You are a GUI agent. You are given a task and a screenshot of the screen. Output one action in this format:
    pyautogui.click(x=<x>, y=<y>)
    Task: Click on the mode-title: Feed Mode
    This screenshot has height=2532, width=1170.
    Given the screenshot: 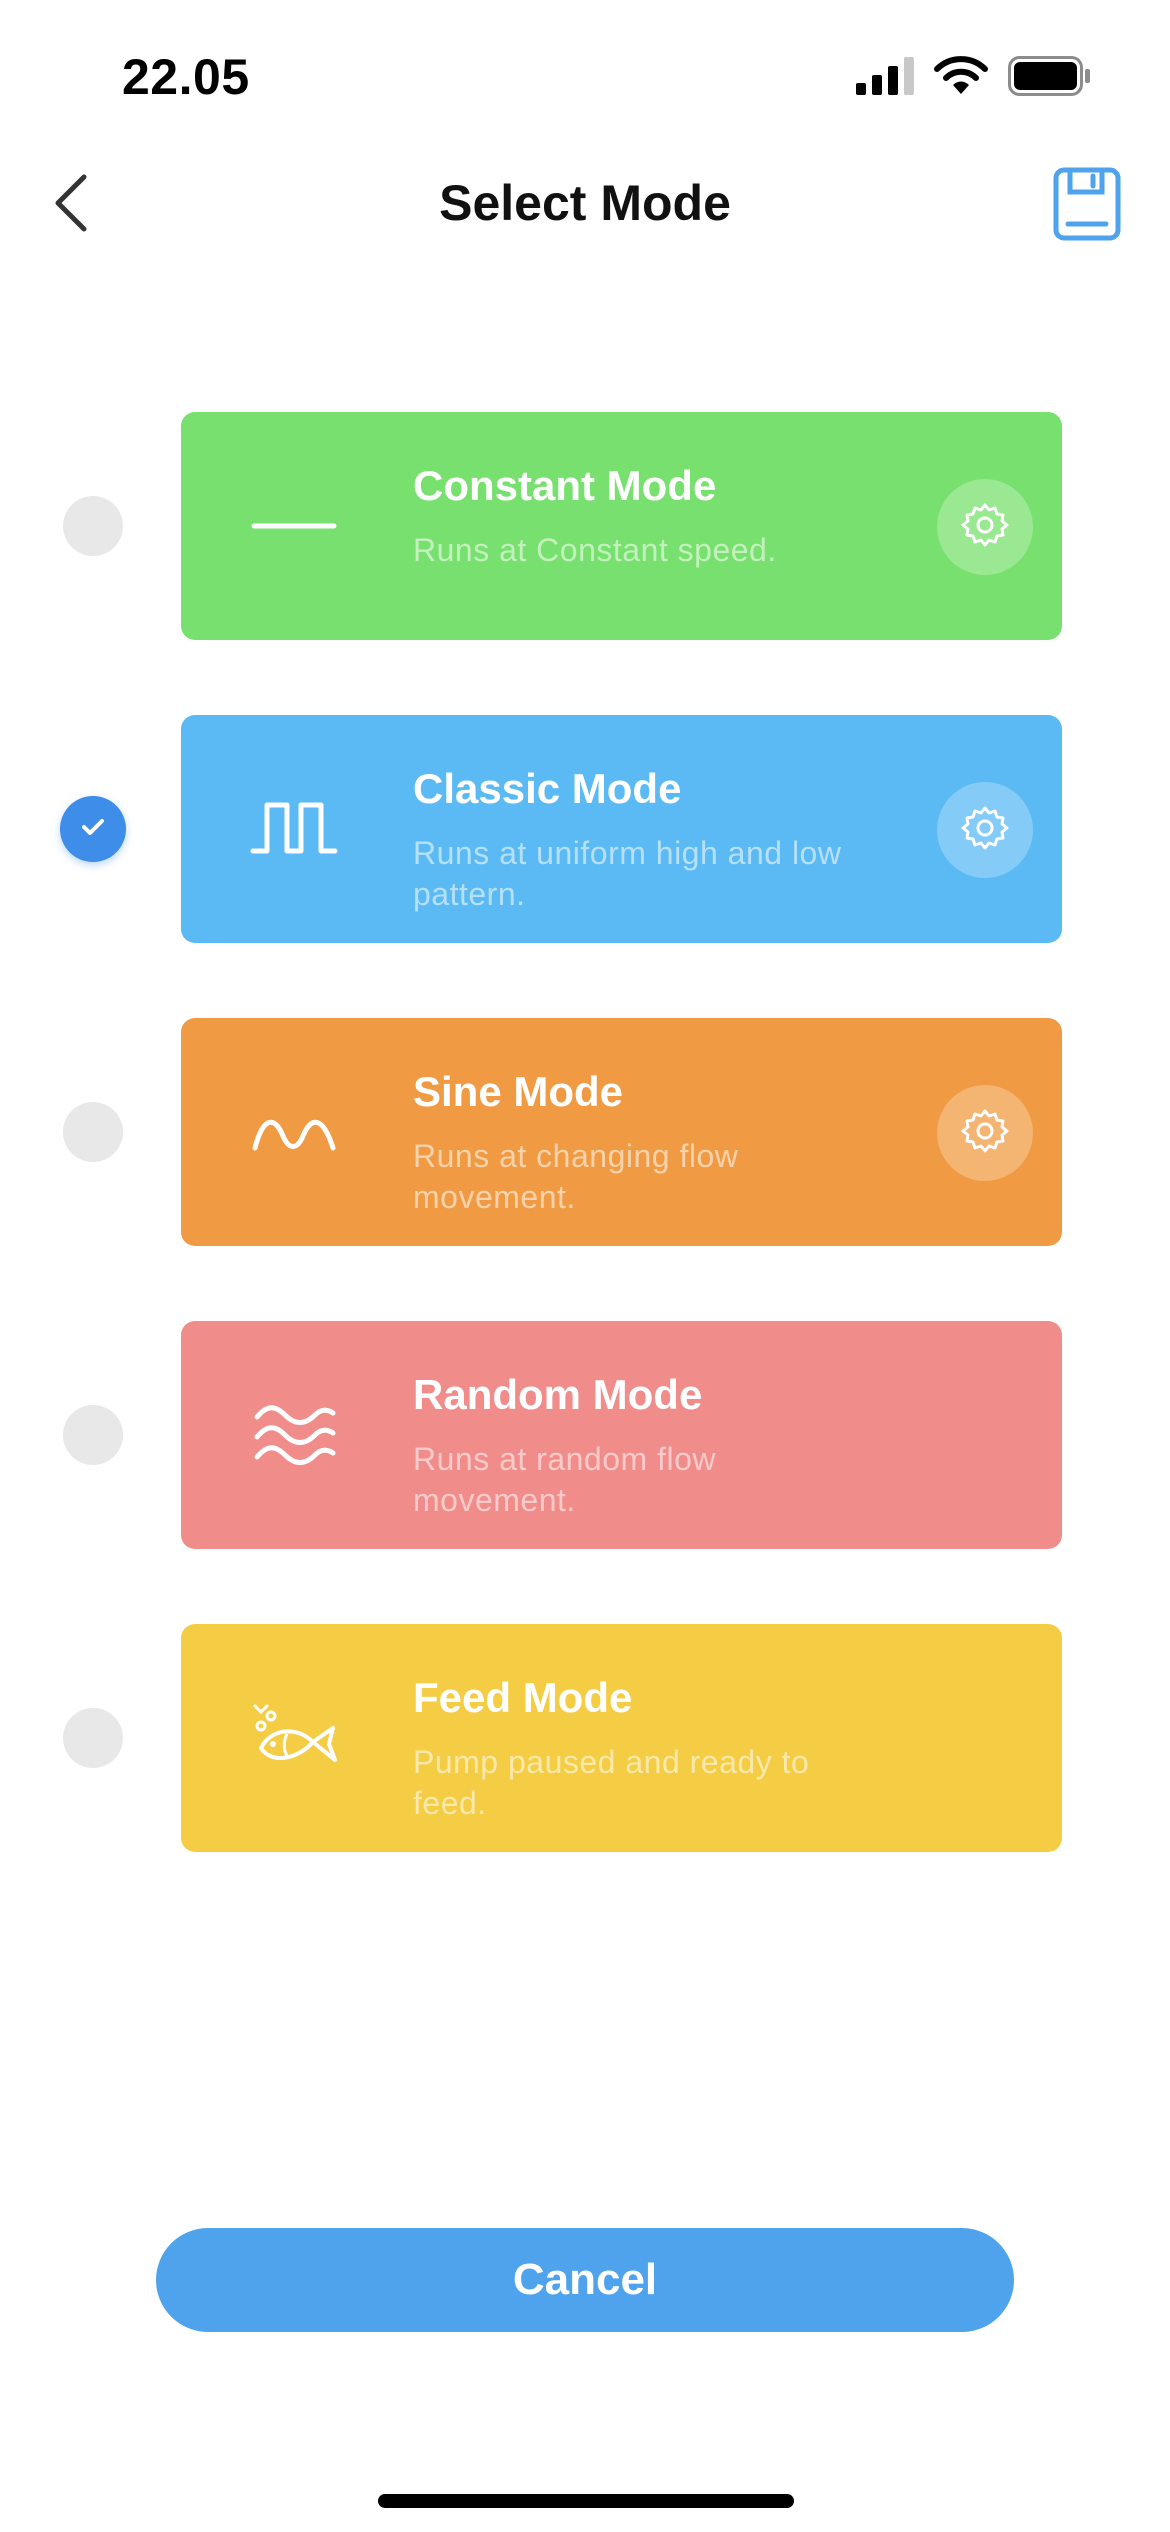 What is the action you would take?
    pyautogui.click(x=523, y=1697)
    